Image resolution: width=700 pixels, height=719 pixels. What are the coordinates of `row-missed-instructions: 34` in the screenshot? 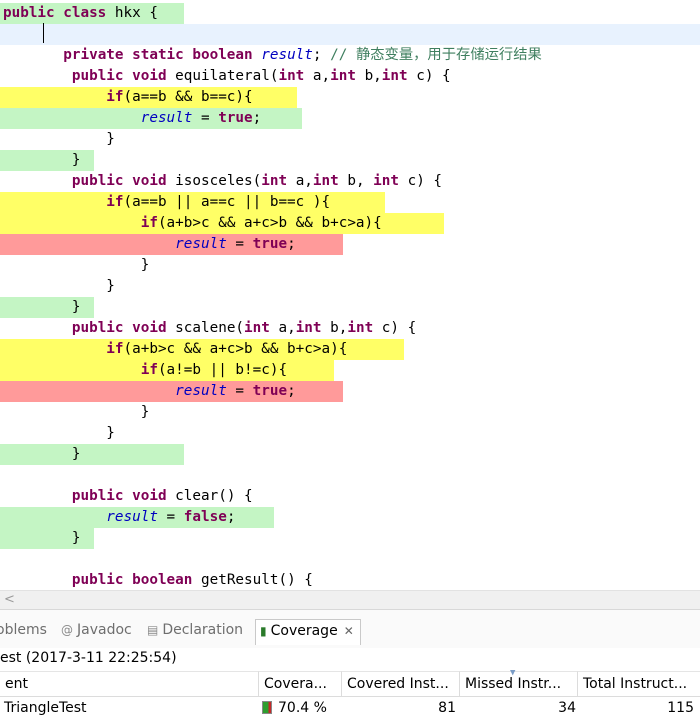 It's located at (567, 708).